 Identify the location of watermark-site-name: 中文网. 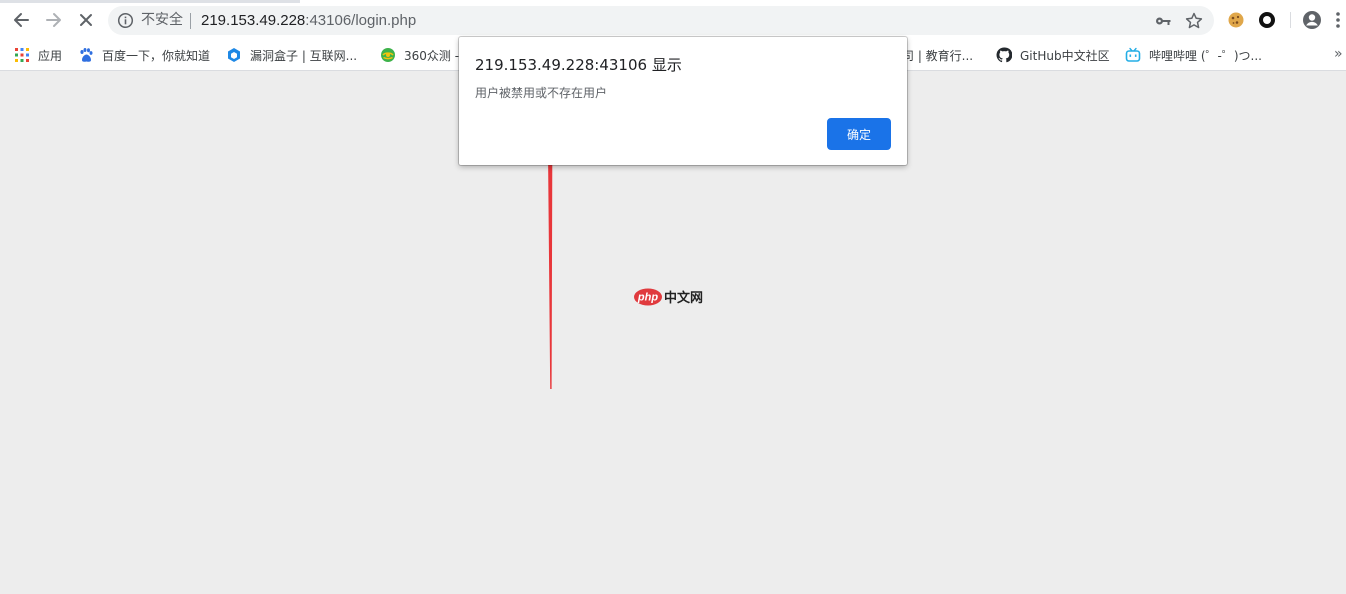
(683, 298).